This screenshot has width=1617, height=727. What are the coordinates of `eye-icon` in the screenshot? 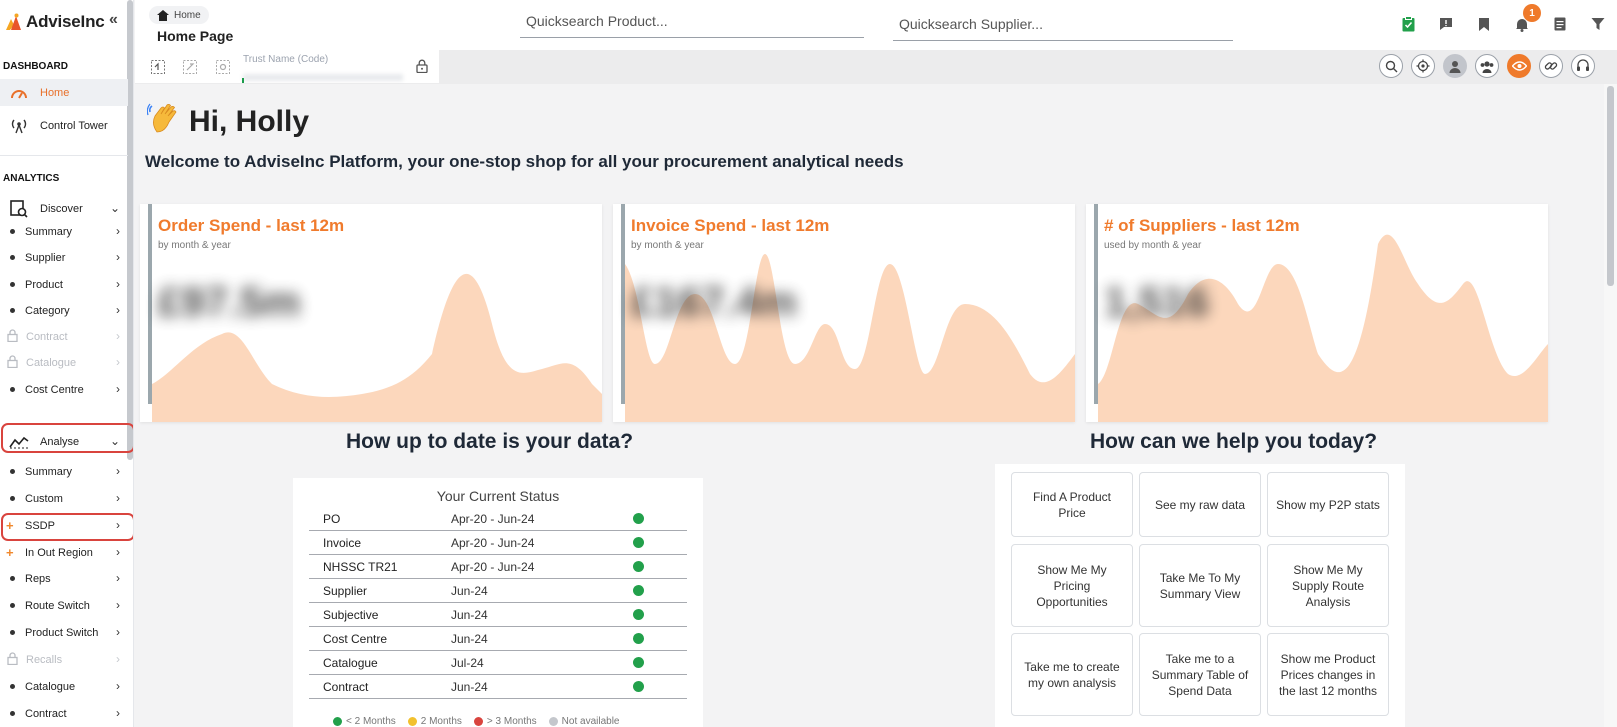 It's located at (1519, 66).